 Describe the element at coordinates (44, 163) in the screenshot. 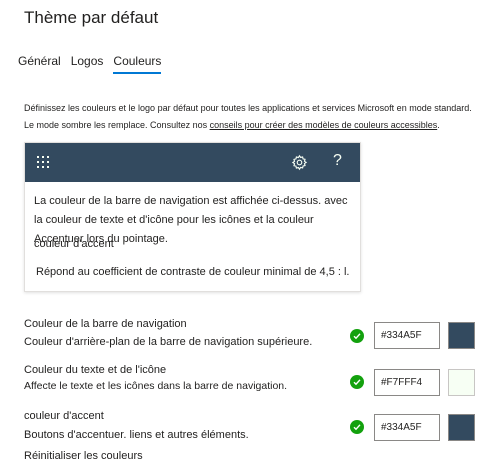

I see `waffle-icon` at that location.